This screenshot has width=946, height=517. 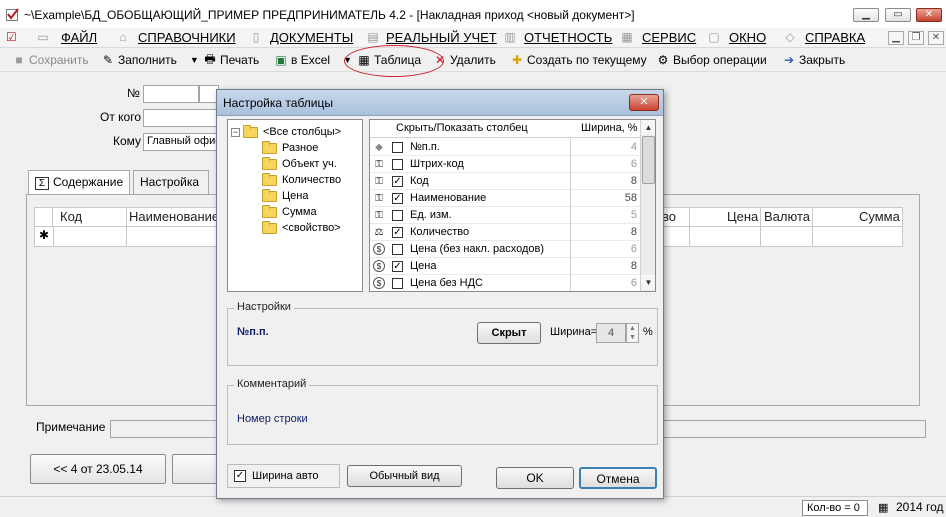 What do you see at coordinates (181, 118) in the screenshot?
I see `from-field` at bounding box center [181, 118].